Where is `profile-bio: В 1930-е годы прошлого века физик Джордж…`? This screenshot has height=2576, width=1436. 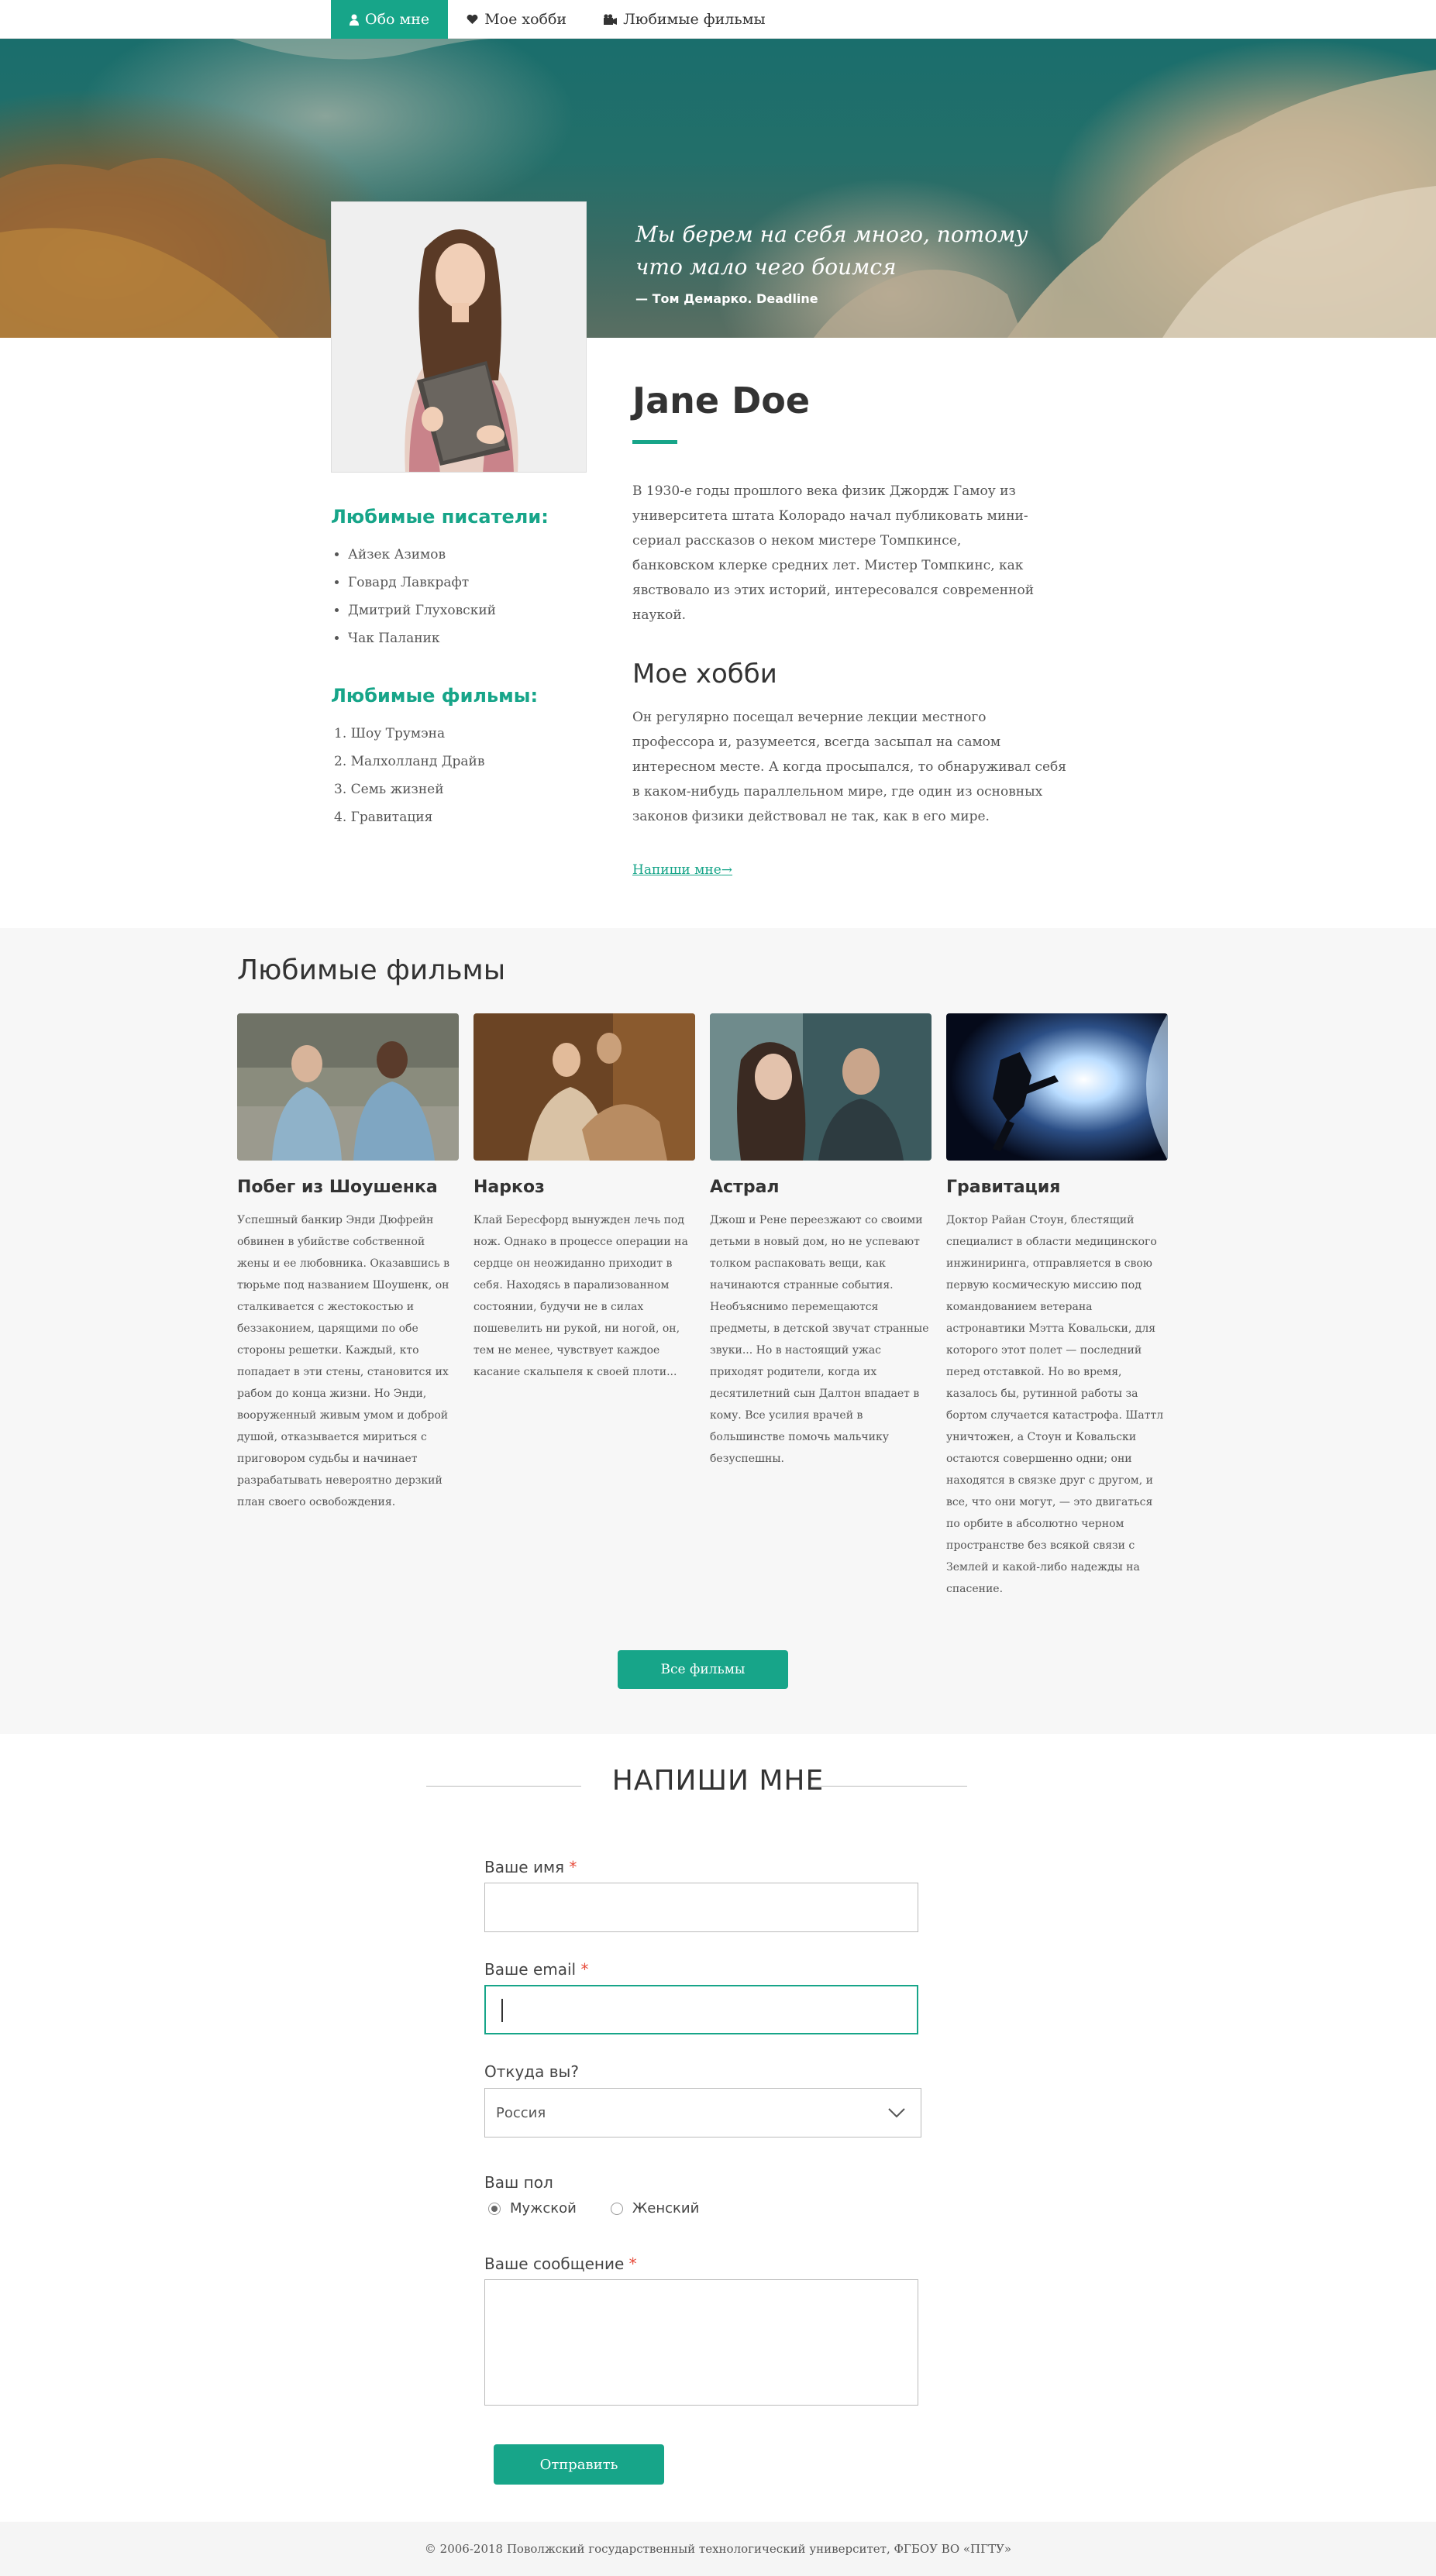 profile-bio: В 1930-е годы прошлого века физик Джордж… is located at coordinates (833, 553).